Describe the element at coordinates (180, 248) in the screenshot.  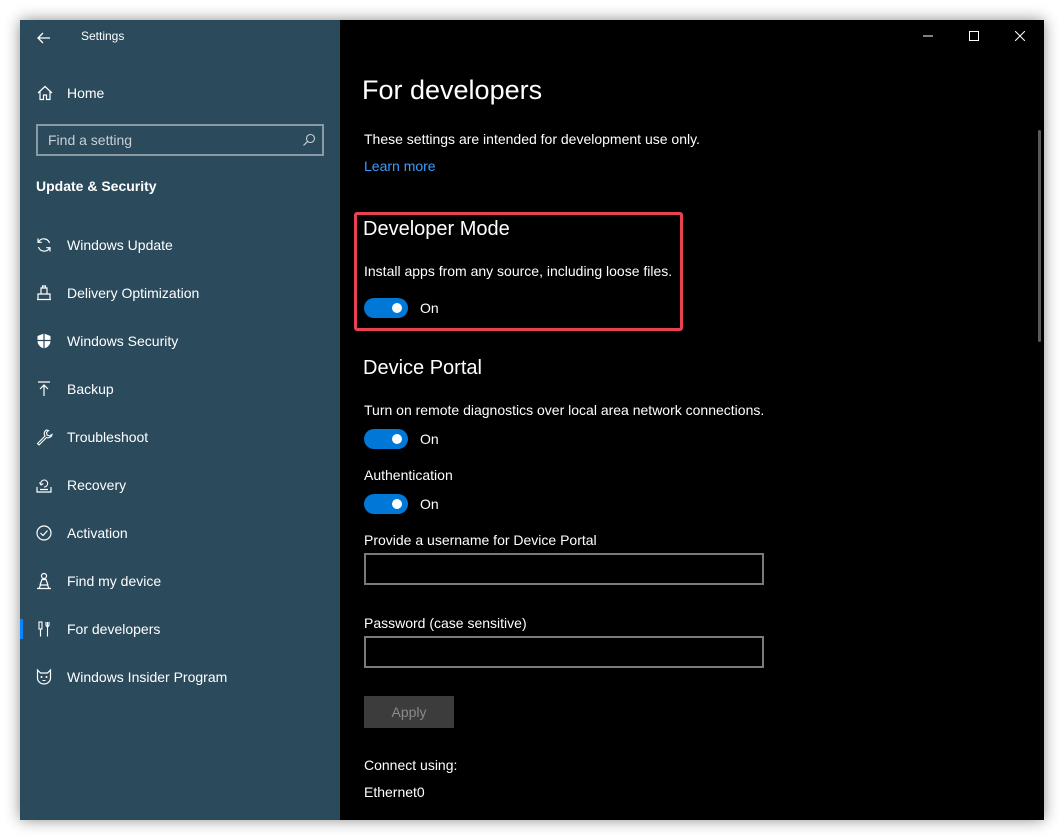
I see `sidebar-item-windows-update: Windows Update` at that location.